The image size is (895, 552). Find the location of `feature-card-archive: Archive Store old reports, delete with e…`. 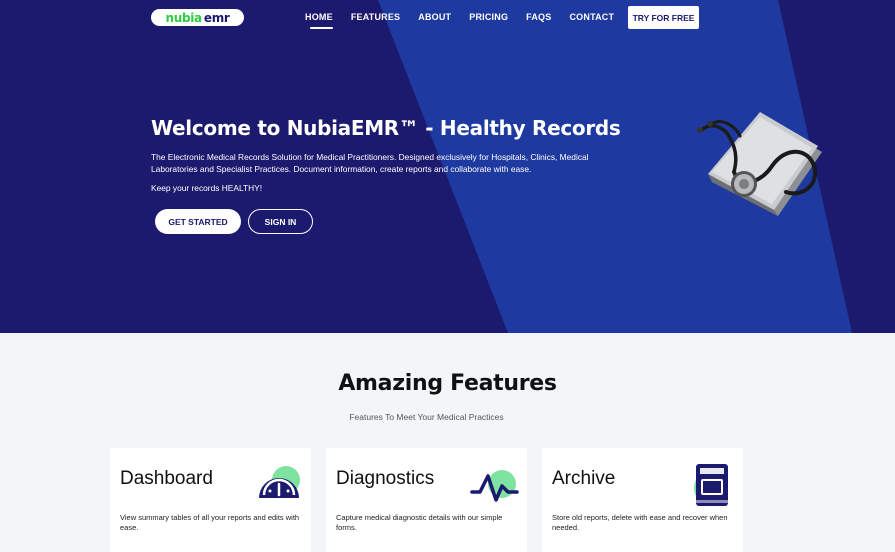

feature-card-archive: Archive Store old reports, delete with e… is located at coordinates (642, 500).